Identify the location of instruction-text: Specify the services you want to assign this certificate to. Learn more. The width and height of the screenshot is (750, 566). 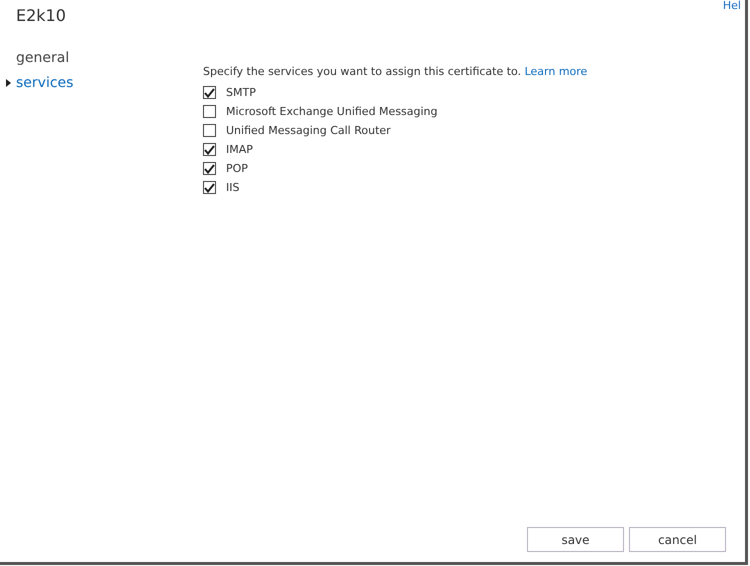
(395, 71).